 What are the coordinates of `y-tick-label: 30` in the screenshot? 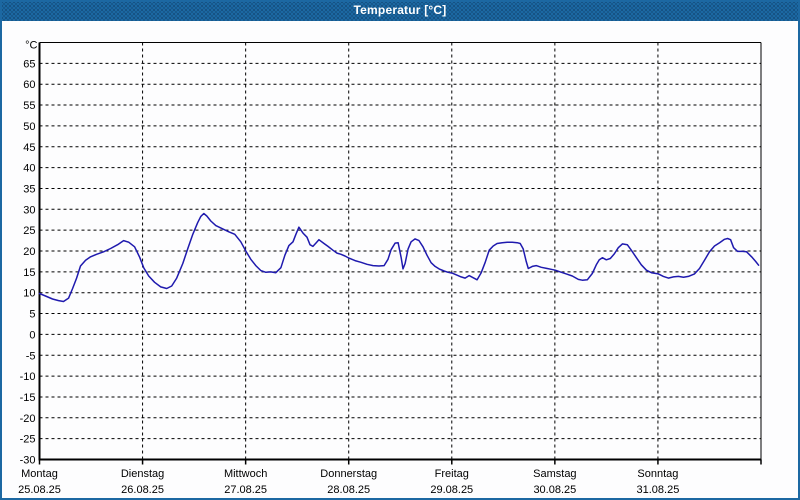 It's located at (29, 210).